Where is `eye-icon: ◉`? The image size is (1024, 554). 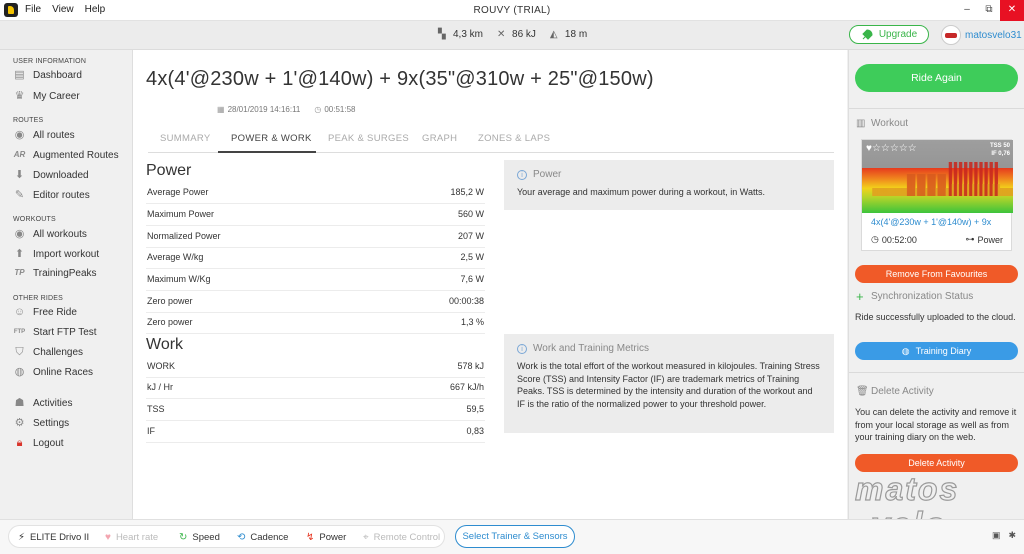 eye-icon: ◉ is located at coordinates (19, 234).